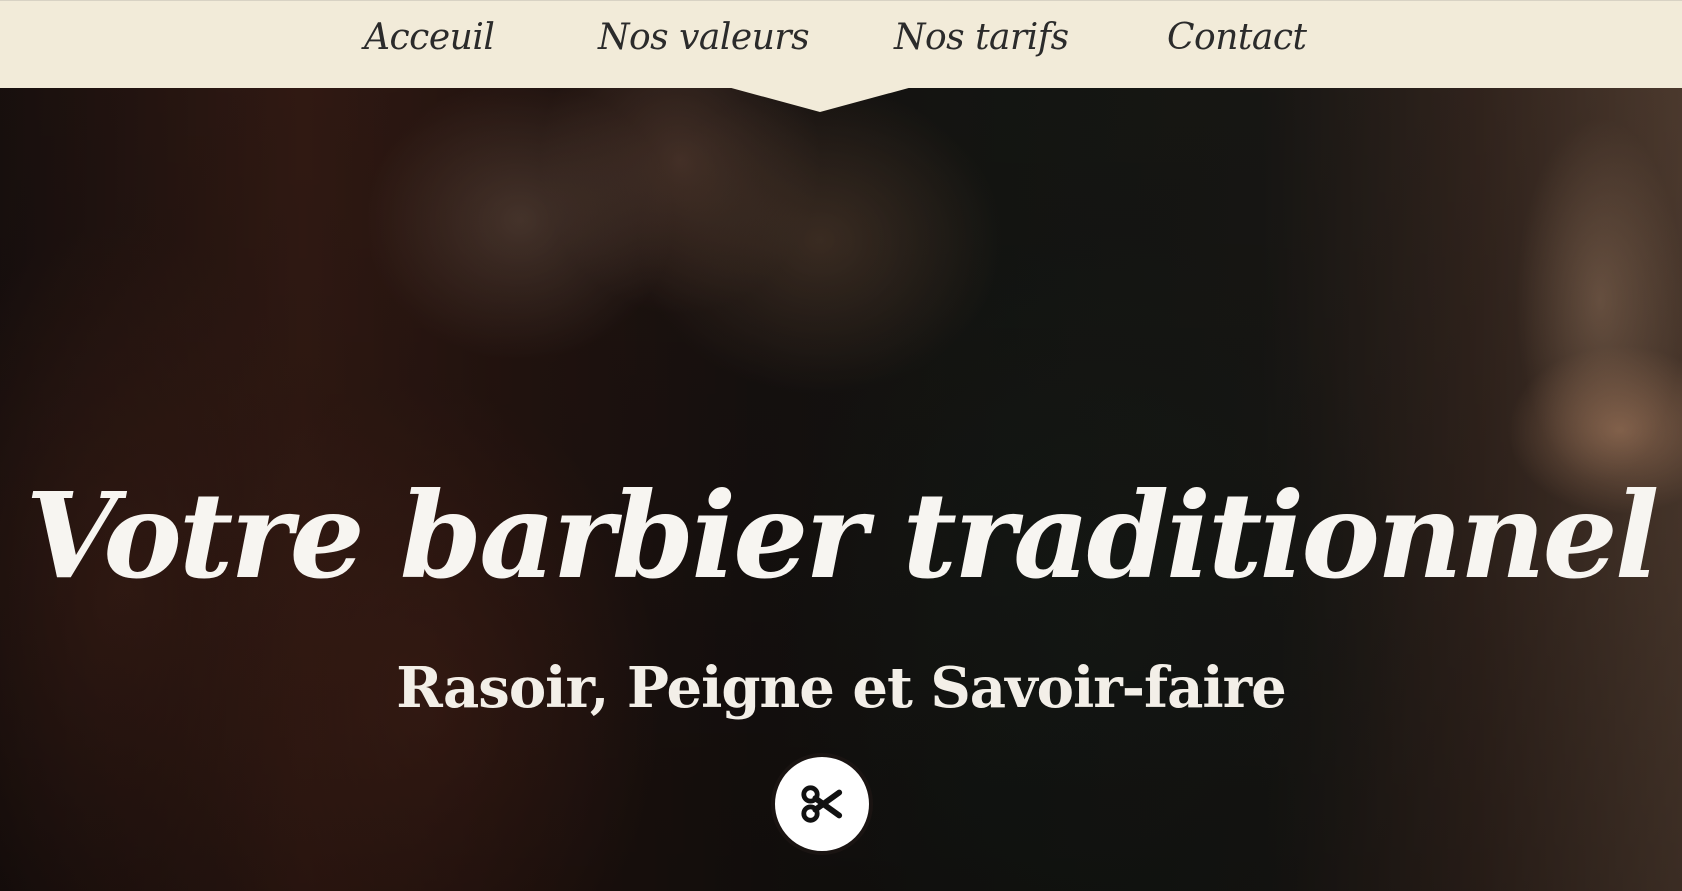 This screenshot has width=1682, height=891. What do you see at coordinates (1237, 37) in the screenshot?
I see `nav-item-contact: Contact` at bounding box center [1237, 37].